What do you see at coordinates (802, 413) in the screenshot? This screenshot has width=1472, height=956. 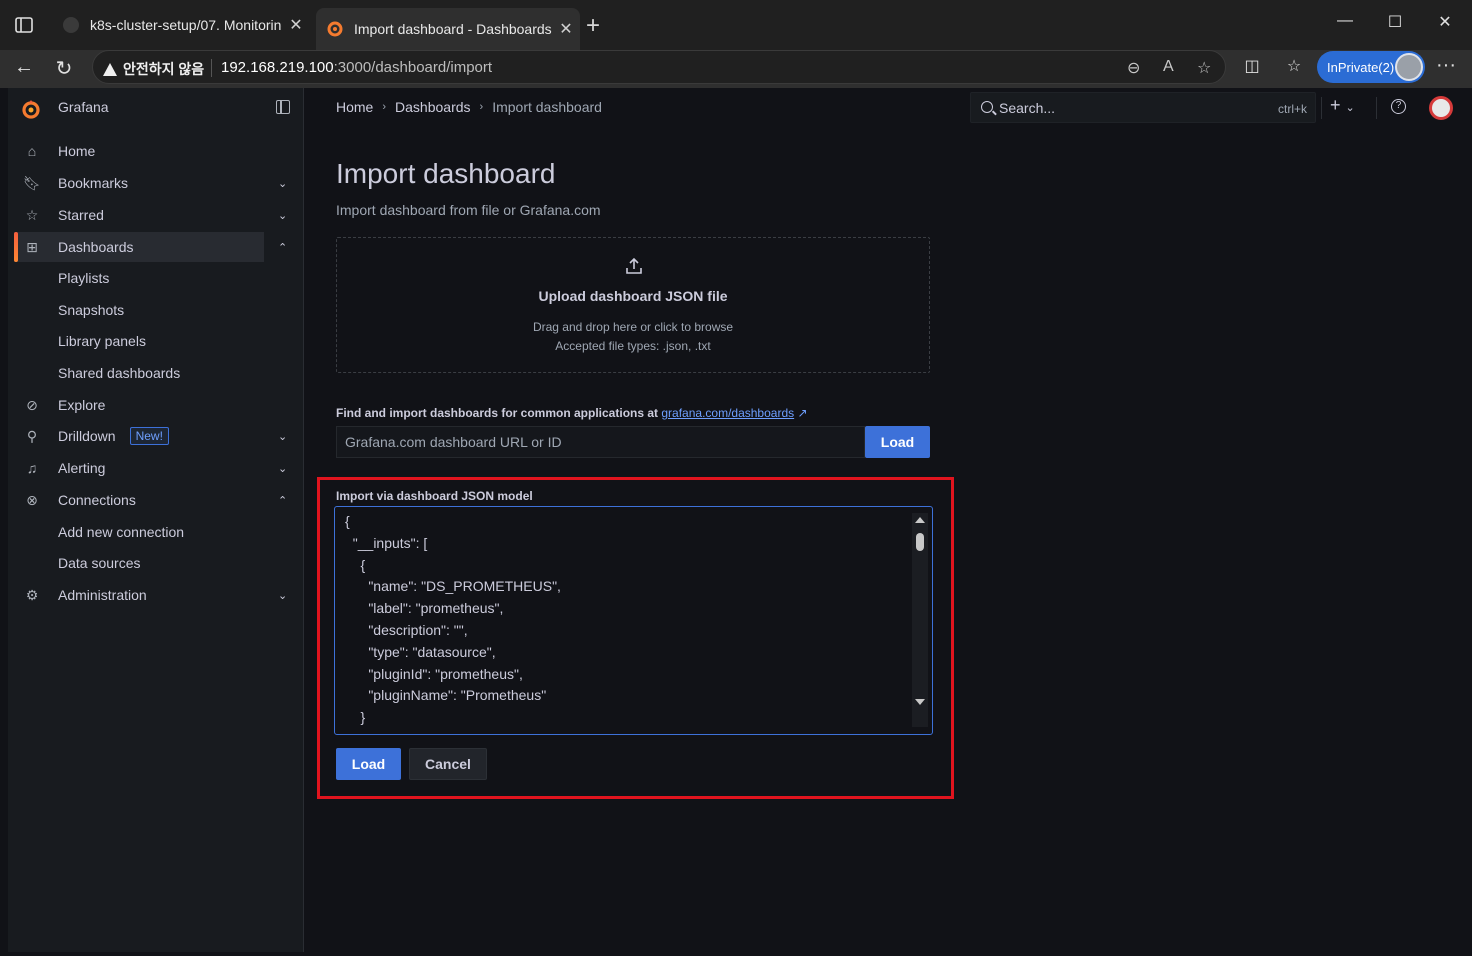 I see `external-link-icon: ↗` at bounding box center [802, 413].